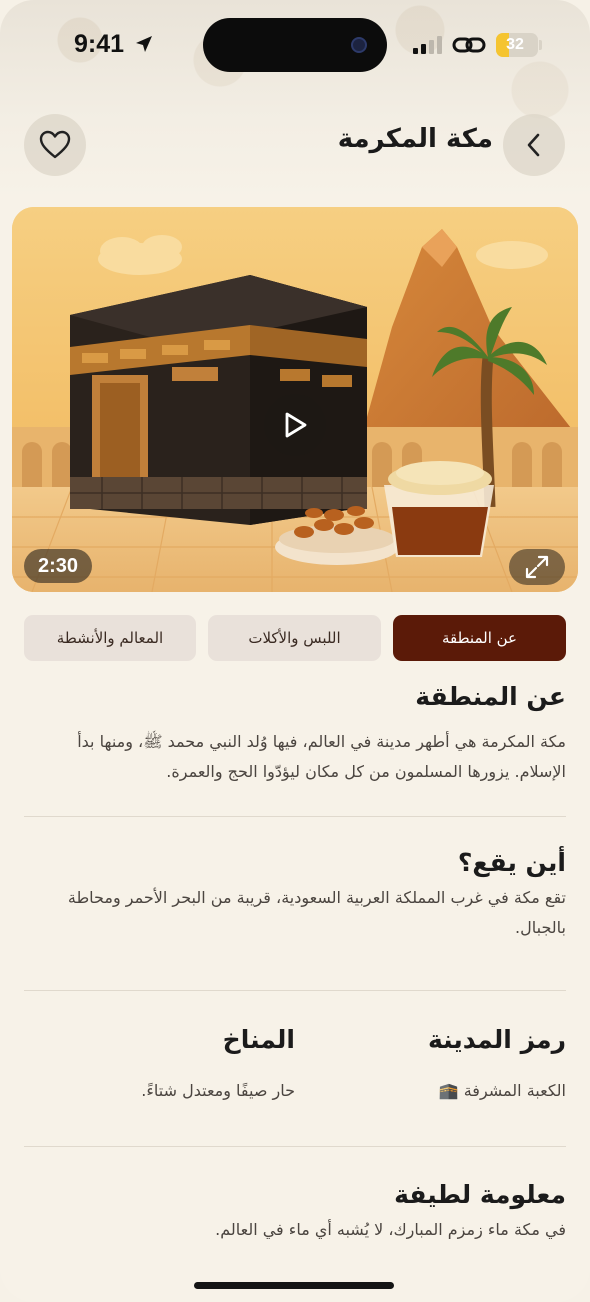 The image size is (590, 1302). What do you see at coordinates (540, 45) in the screenshot?
I see `battery-cap` at bounding box center [540, 45].